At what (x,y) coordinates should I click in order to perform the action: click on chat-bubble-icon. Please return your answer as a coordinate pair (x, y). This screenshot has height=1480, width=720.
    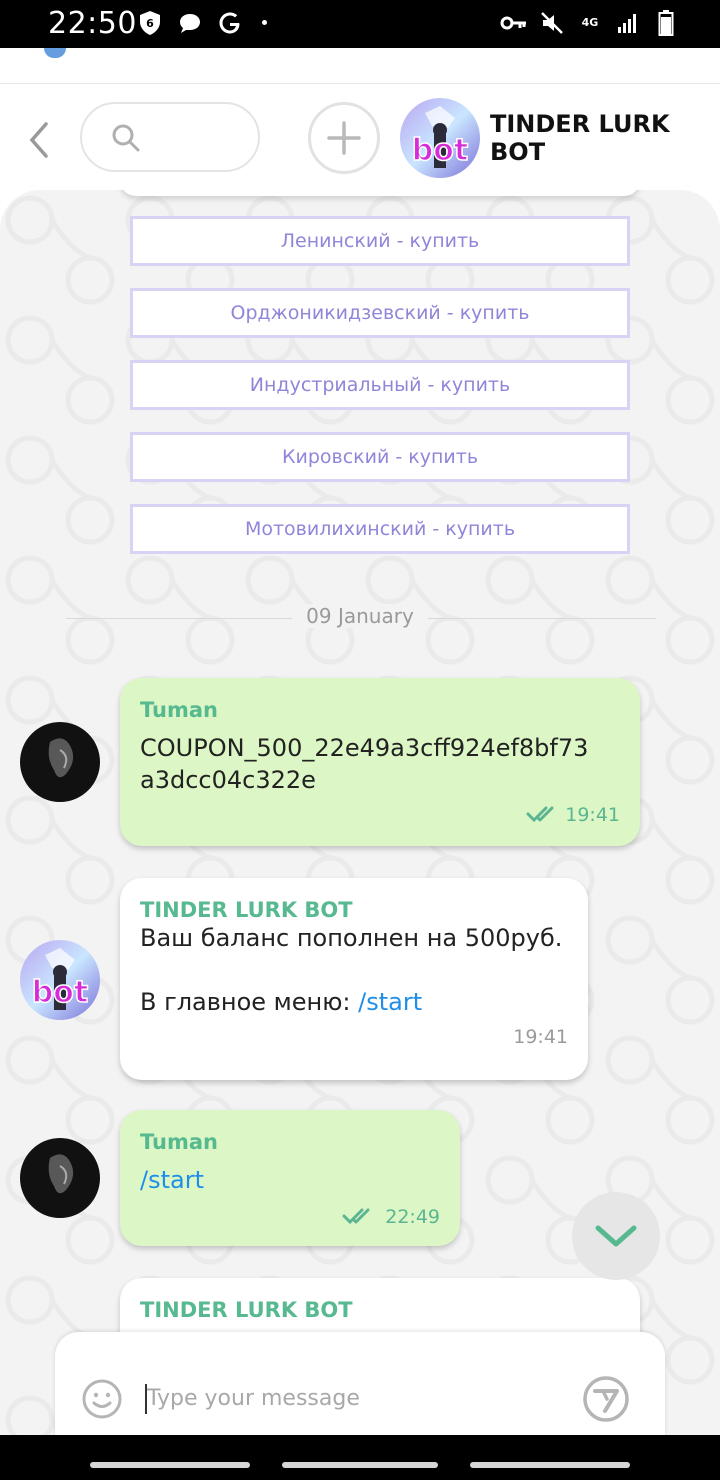
    Looking at the image, I should click on (190, 23).